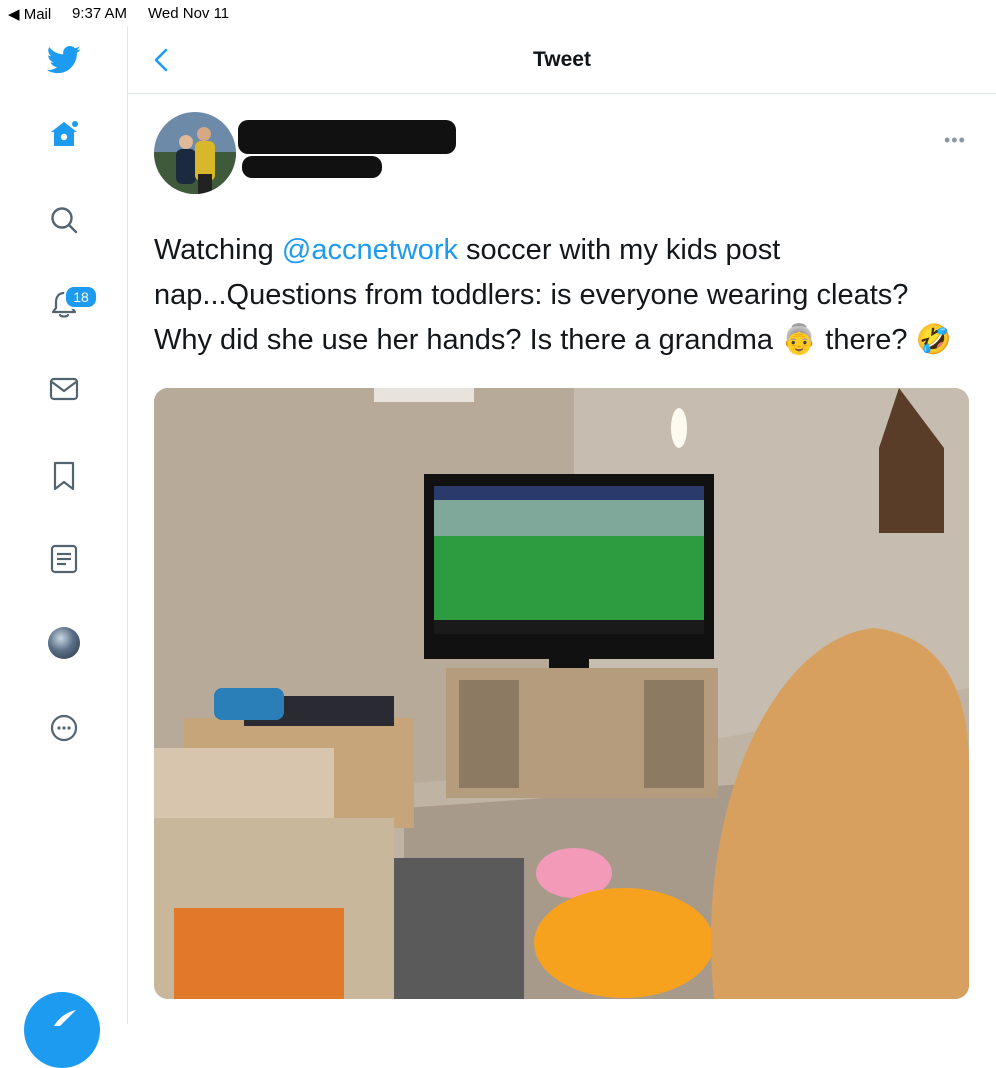 Image resolution: width=996 pixels, height=1068 pixels. What do you see at coordinates (312, 167) in the screenshot?
I see `redacted-username` at bounding box center [312, 167].